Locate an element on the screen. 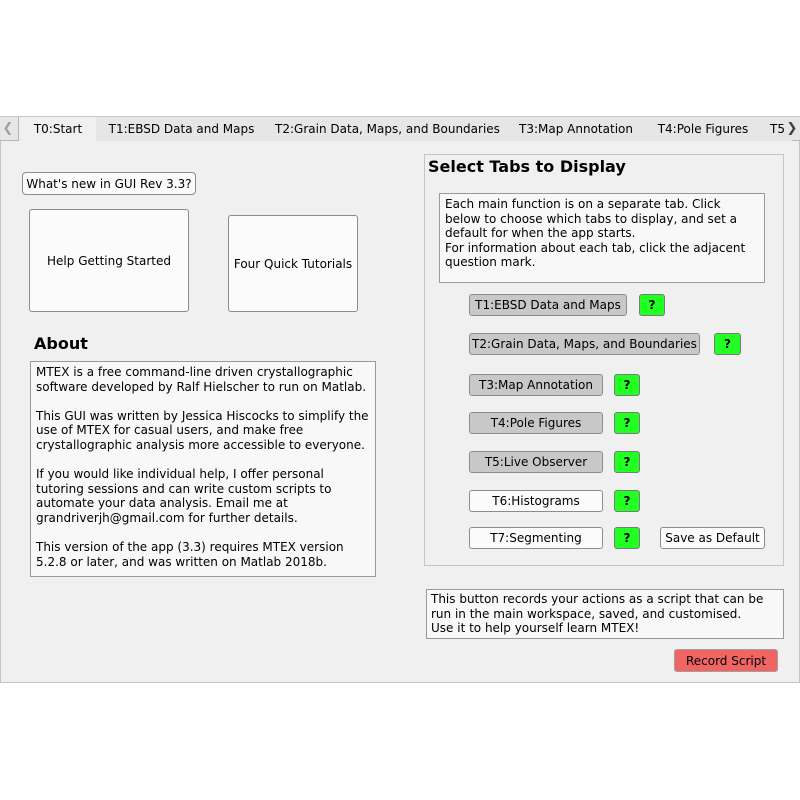  help-t5-button: ? is located at coordinates (627, 462).